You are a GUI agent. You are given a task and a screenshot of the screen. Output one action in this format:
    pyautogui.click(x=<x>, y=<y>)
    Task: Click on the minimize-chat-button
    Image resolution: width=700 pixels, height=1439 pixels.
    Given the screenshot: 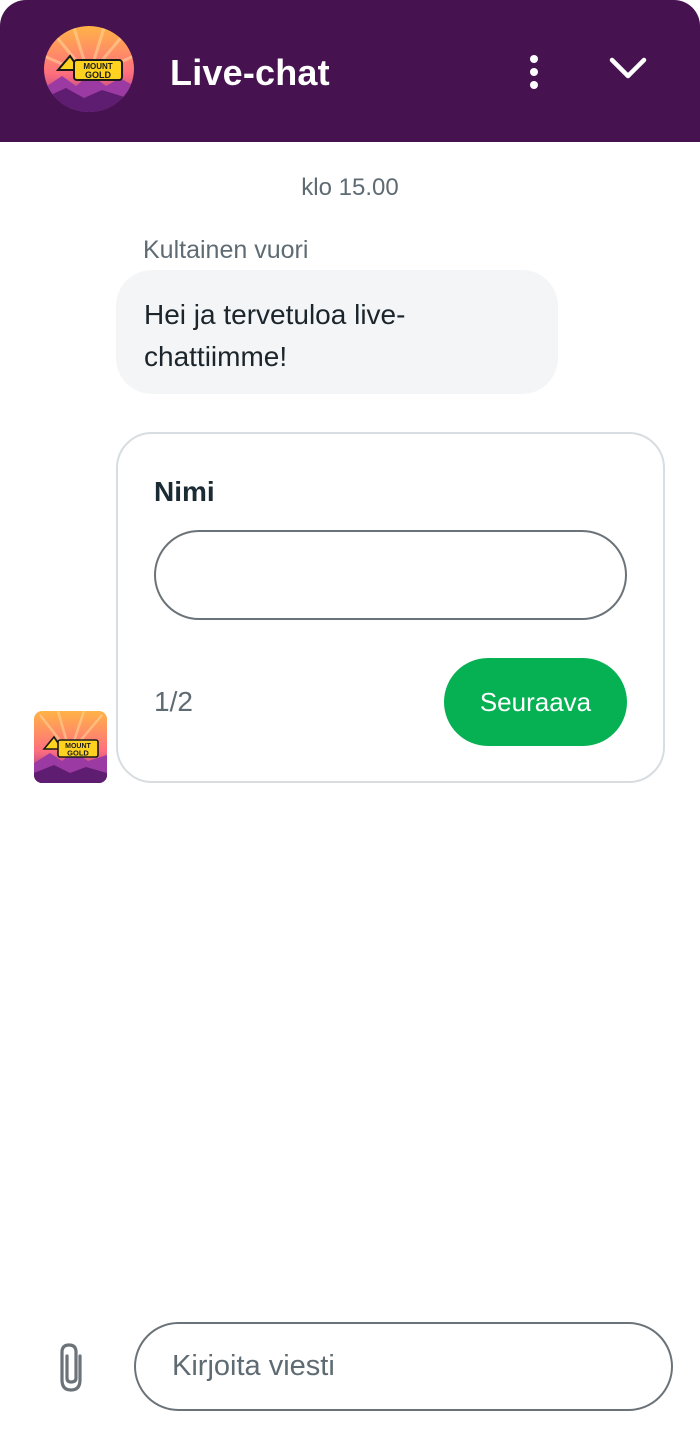 What is the action you would take?
    pyautogui.click(x=628, y=70)
    